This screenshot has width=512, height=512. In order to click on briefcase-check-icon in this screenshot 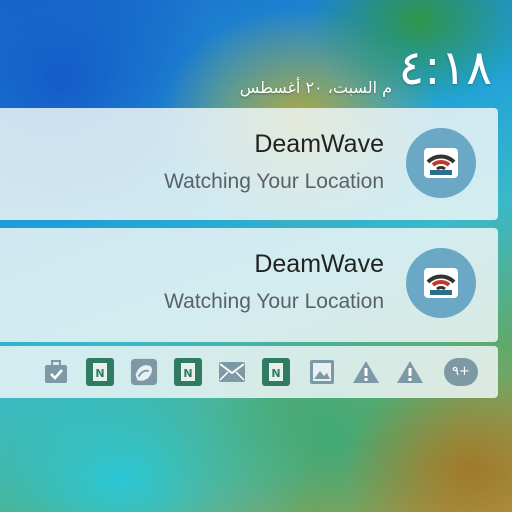, I will do `click(56, 372)`.